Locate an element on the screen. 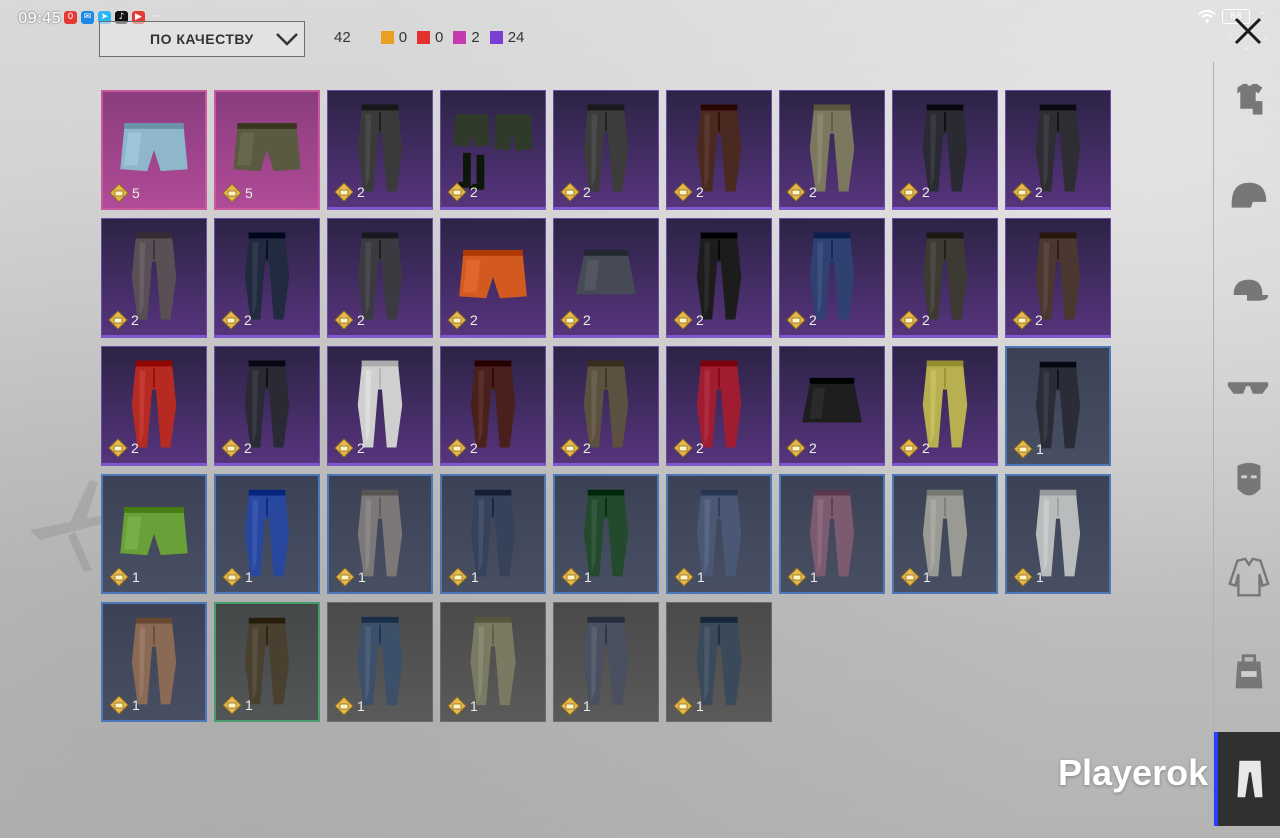  wifi-icon is located at coordinates (1207, 16).